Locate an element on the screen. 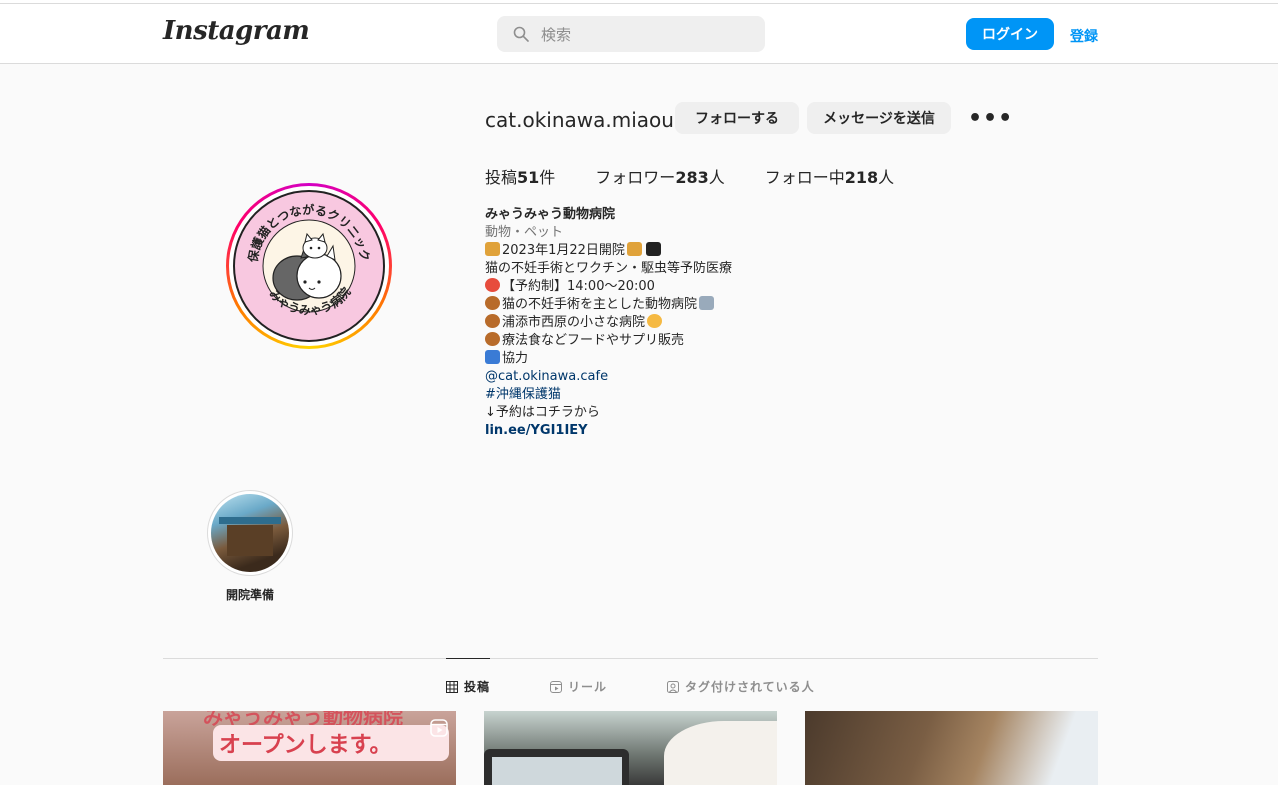 The height and width of the screenshot is (785, 1278). profile-stats: 投稿51件 フォロワー283人 フォロー中218人 is located at coordinates (689, 176).